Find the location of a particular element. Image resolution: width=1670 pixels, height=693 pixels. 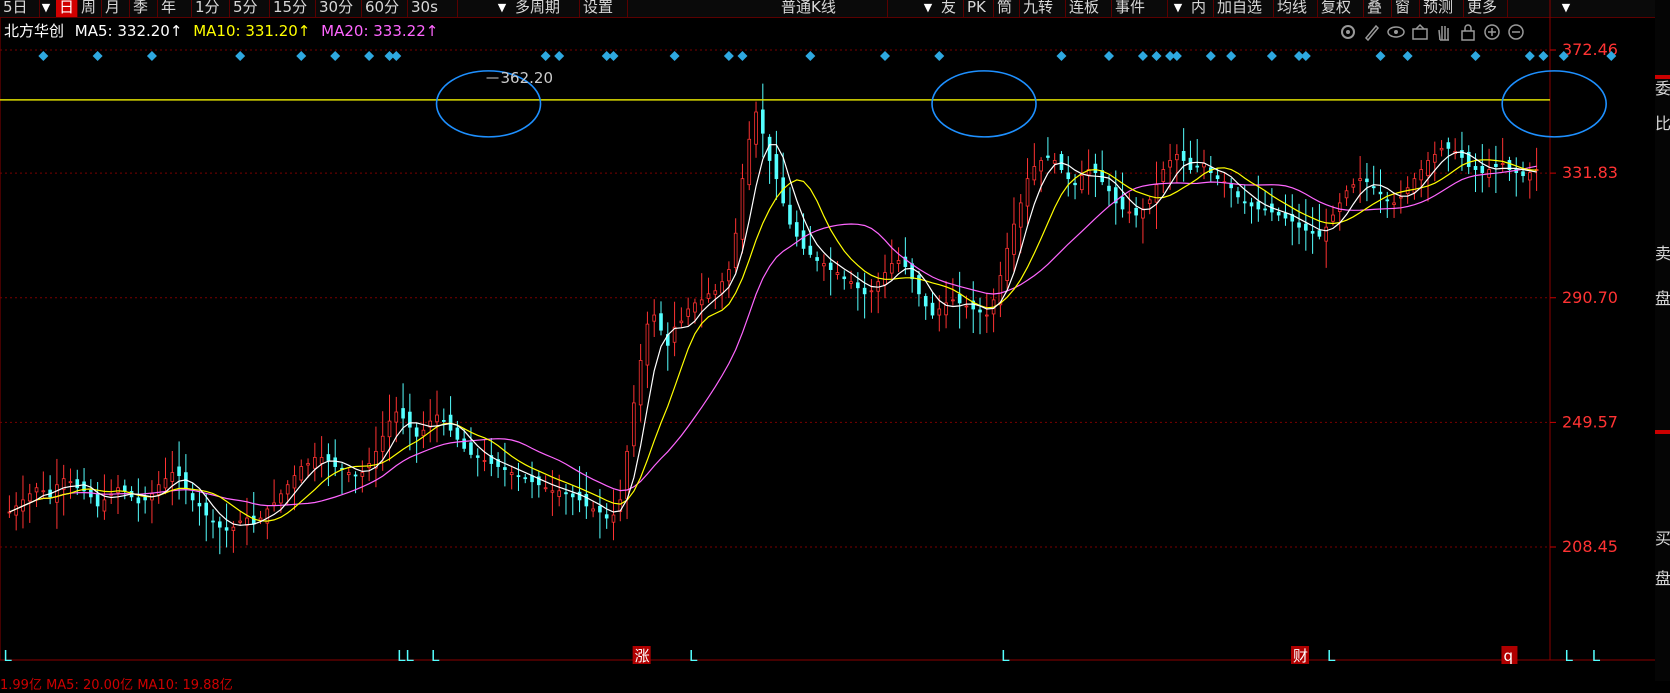

y-tick-label: 249.57 is located at coordinates (1590, 421).